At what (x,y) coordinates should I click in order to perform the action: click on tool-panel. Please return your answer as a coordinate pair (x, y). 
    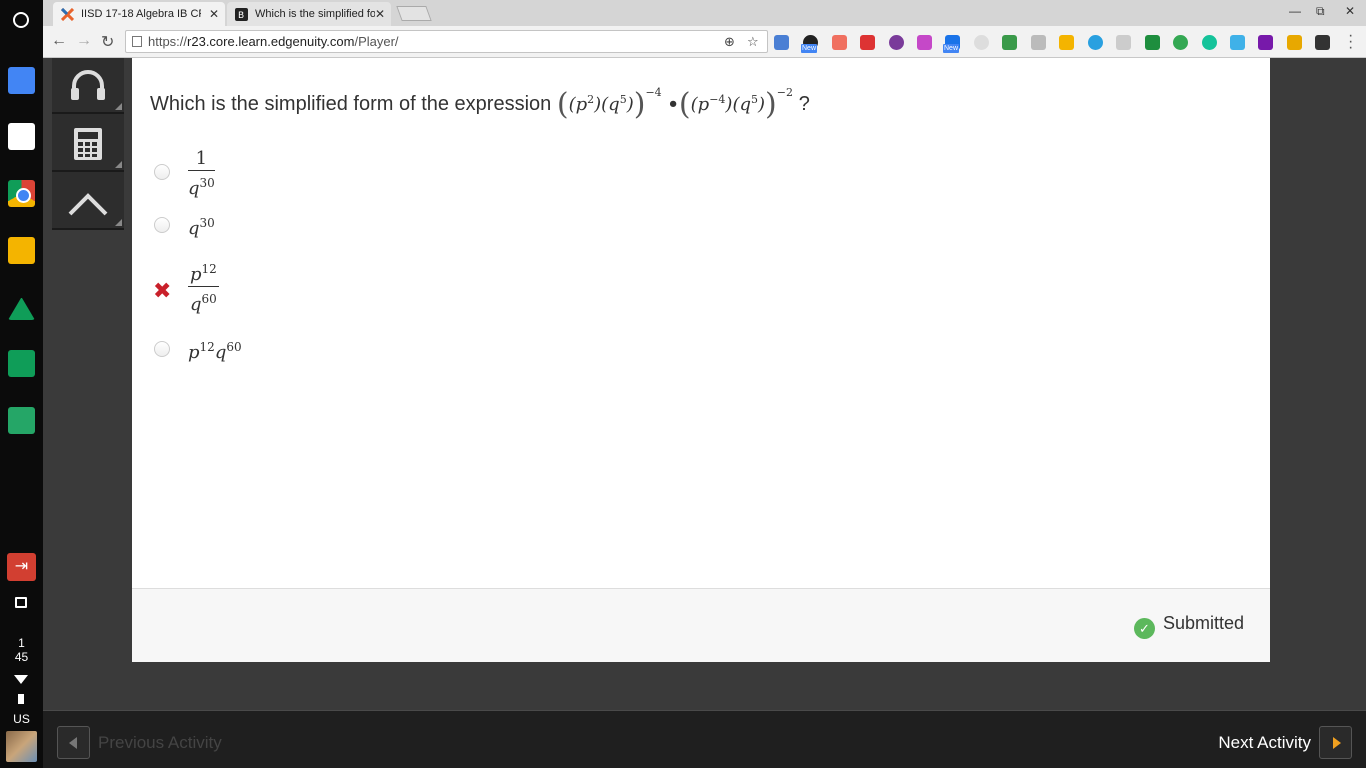
    Looking at the image, I should click on (88, 144).